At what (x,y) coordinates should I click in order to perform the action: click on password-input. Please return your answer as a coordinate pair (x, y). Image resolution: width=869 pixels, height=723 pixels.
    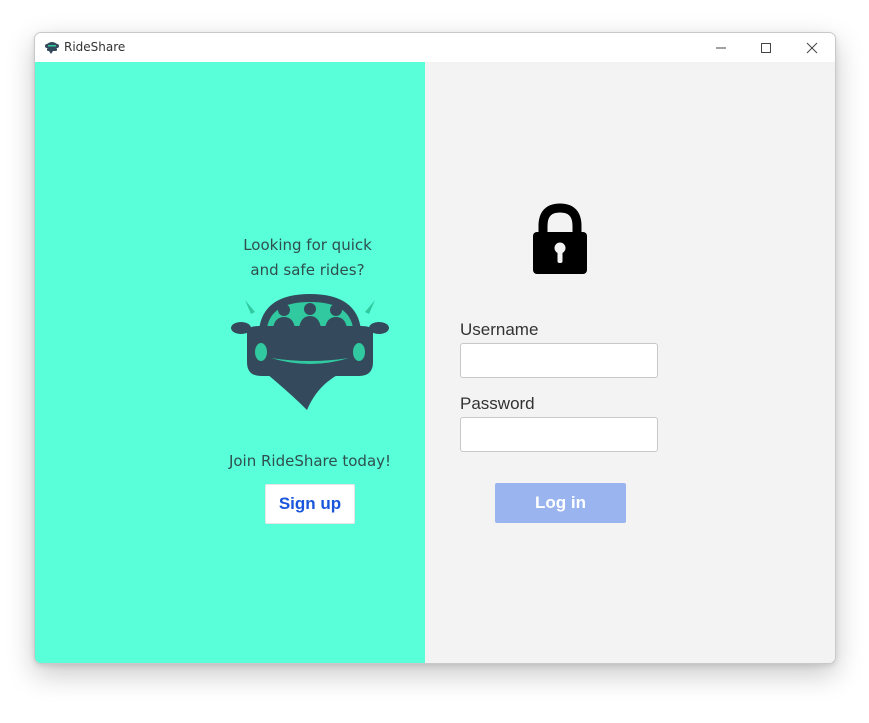
    Looking at the image, I should click on (559, 434).